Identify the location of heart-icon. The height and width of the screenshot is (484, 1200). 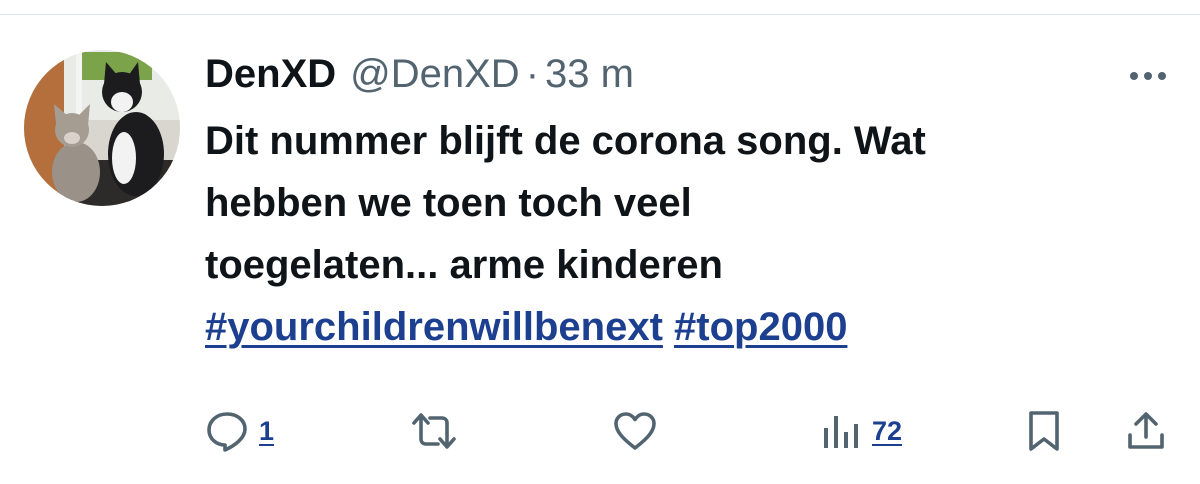
(635, 431).